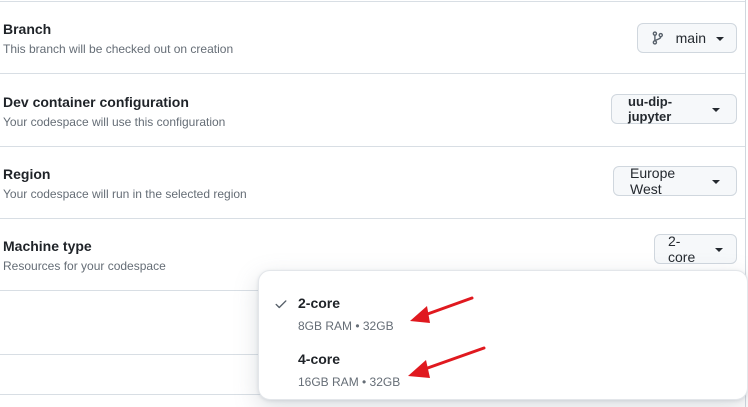 The width and height of the screenshot is (748, 407). I want to click on branch-title: Branch, so click(27, 29).